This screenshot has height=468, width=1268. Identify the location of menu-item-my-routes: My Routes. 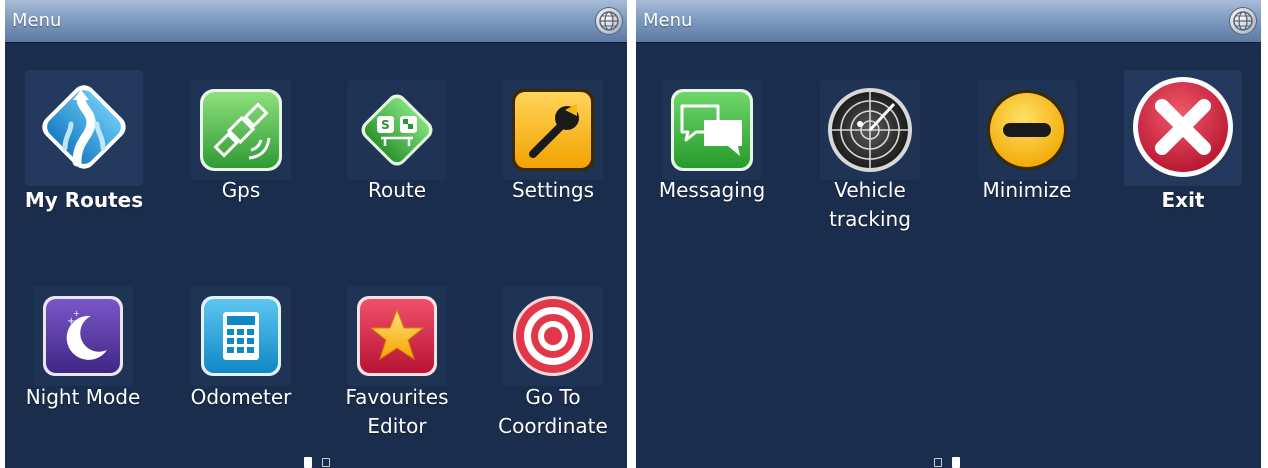
(84, 145).